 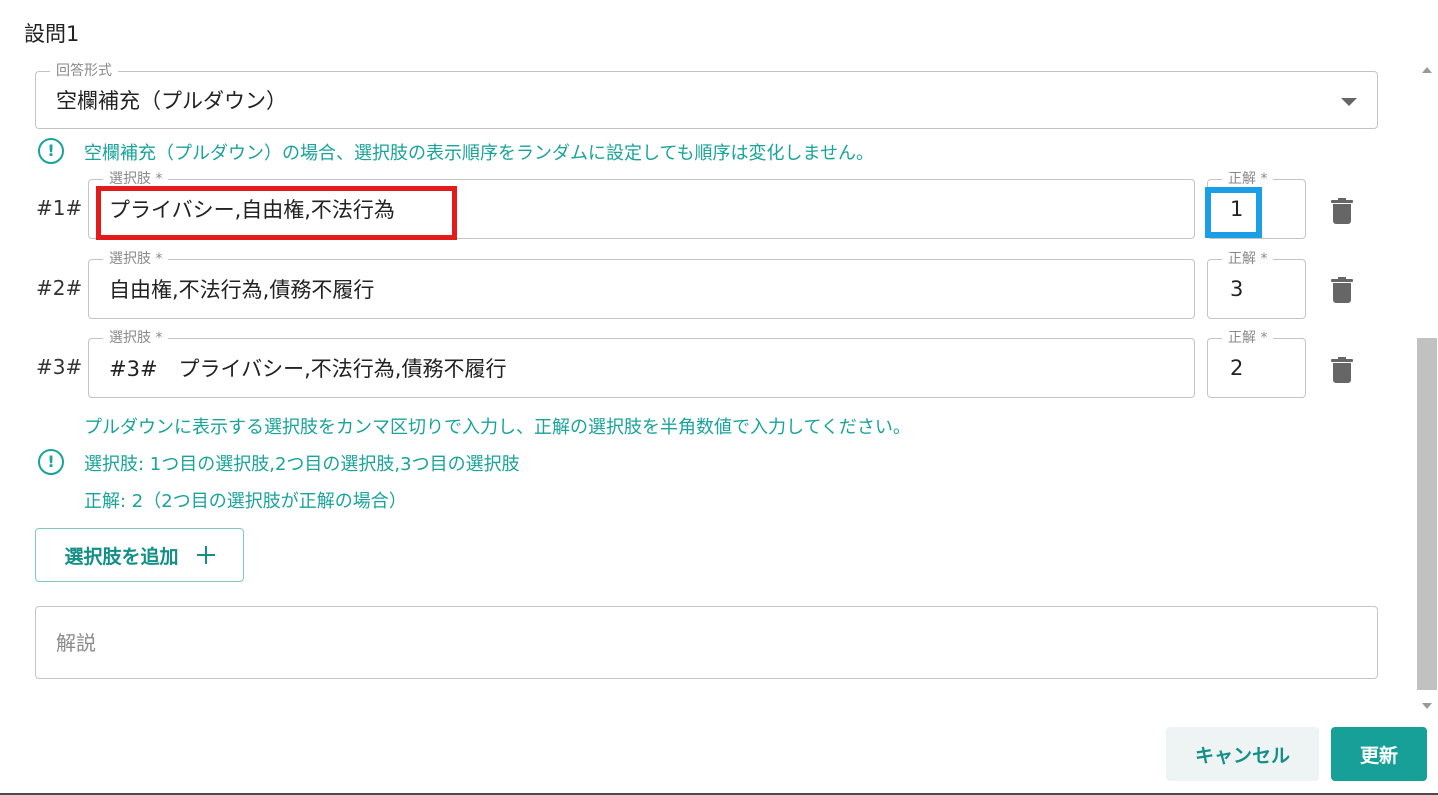 What do you see at coordinates (302, 464) in the screenshot?
I see `help-text-line2: 選択肢: 1つ目の選択肢,2つ目の選択肢,3つ目の選択肢` at bounding box center [302, 464].